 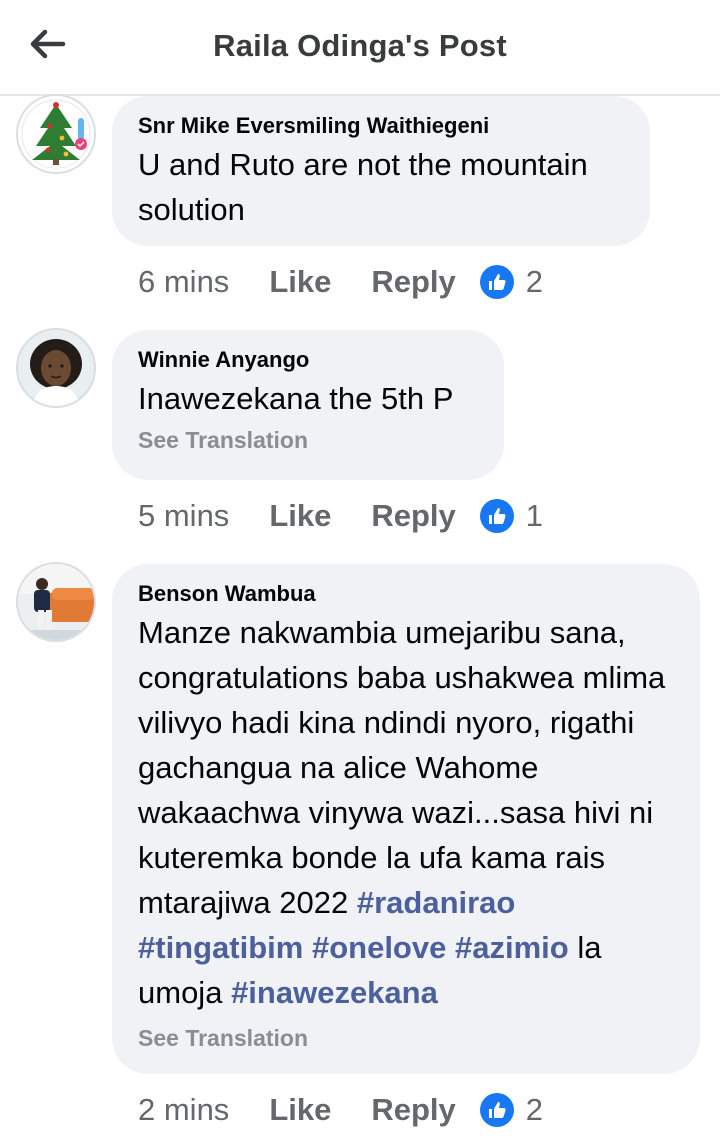 I want to click on comment-actions: 5 mins Like Reply 1, so click(x=340, y=516).